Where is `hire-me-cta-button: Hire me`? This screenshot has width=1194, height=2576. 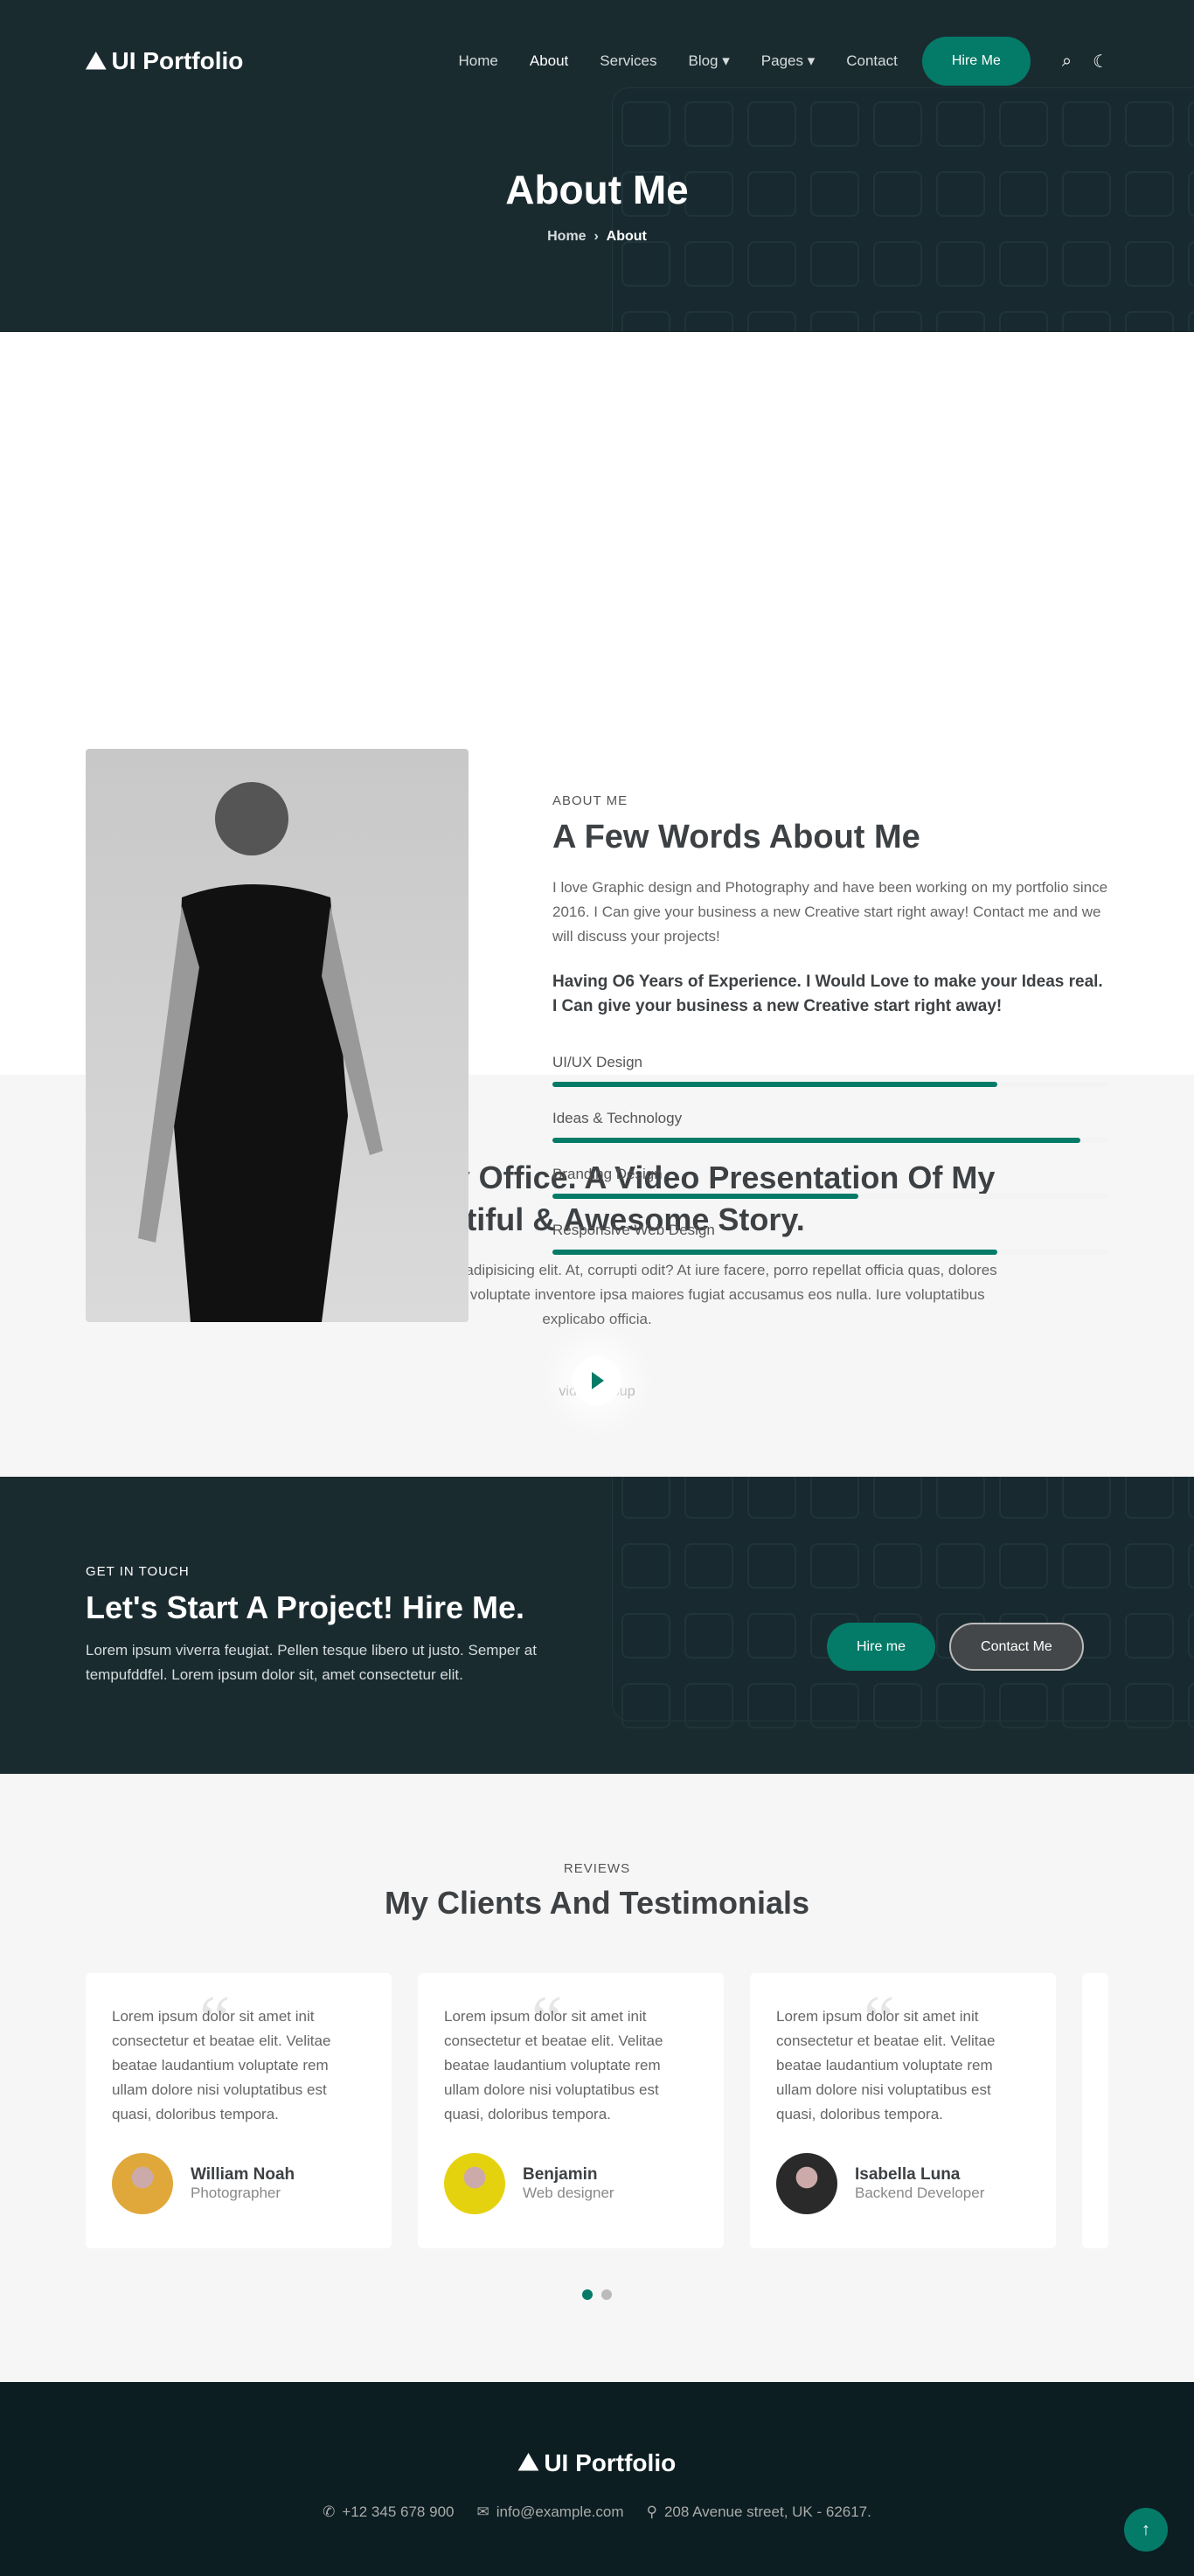 hire-me-cta-button: Hire me is located at coordinates (881, 1647).